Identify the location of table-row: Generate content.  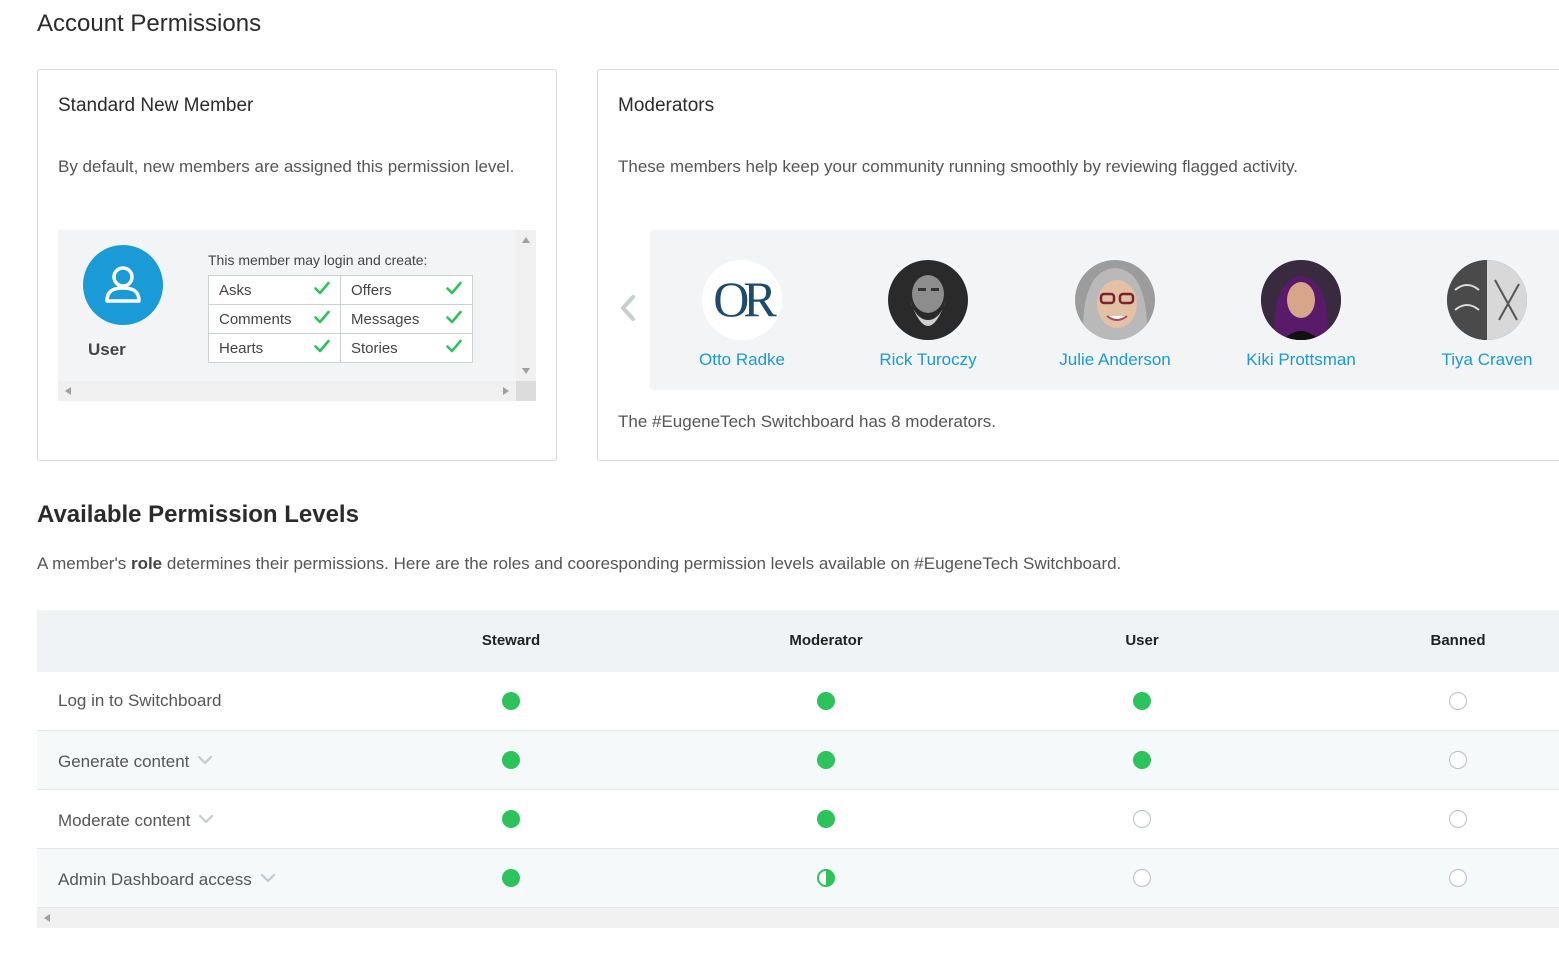
(798, 760).